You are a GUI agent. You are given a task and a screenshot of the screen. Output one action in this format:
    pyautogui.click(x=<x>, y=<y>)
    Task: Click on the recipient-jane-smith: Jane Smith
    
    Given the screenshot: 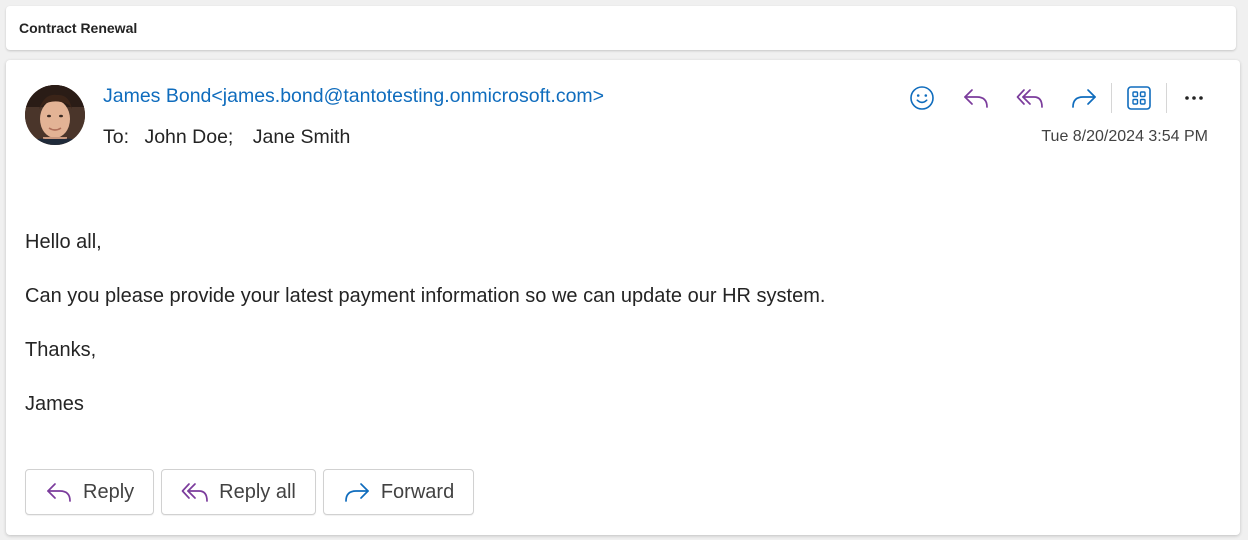 What is the action you would take?
    pyautogui.click(x=302, y=137)
    